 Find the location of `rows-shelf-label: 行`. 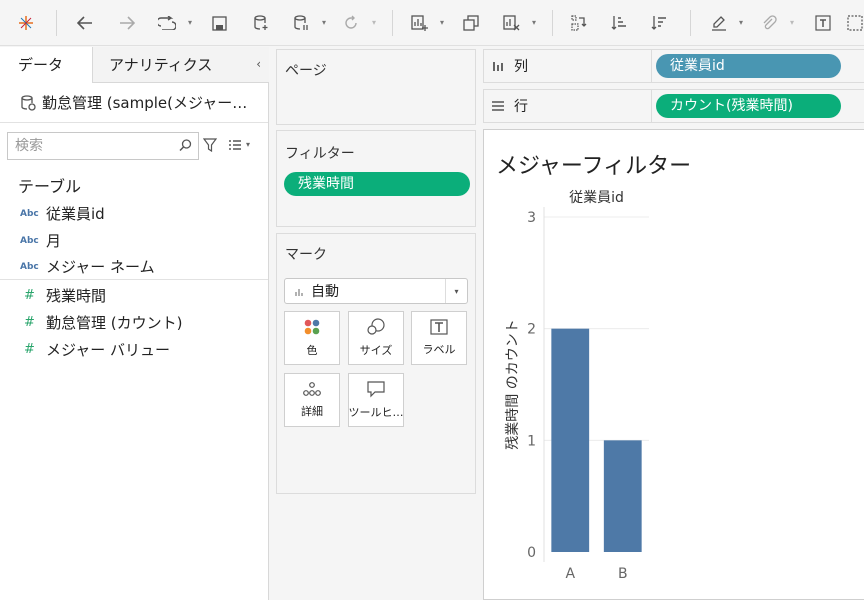

rows-shelf-label: 行 is located at coordinates (568, 106).